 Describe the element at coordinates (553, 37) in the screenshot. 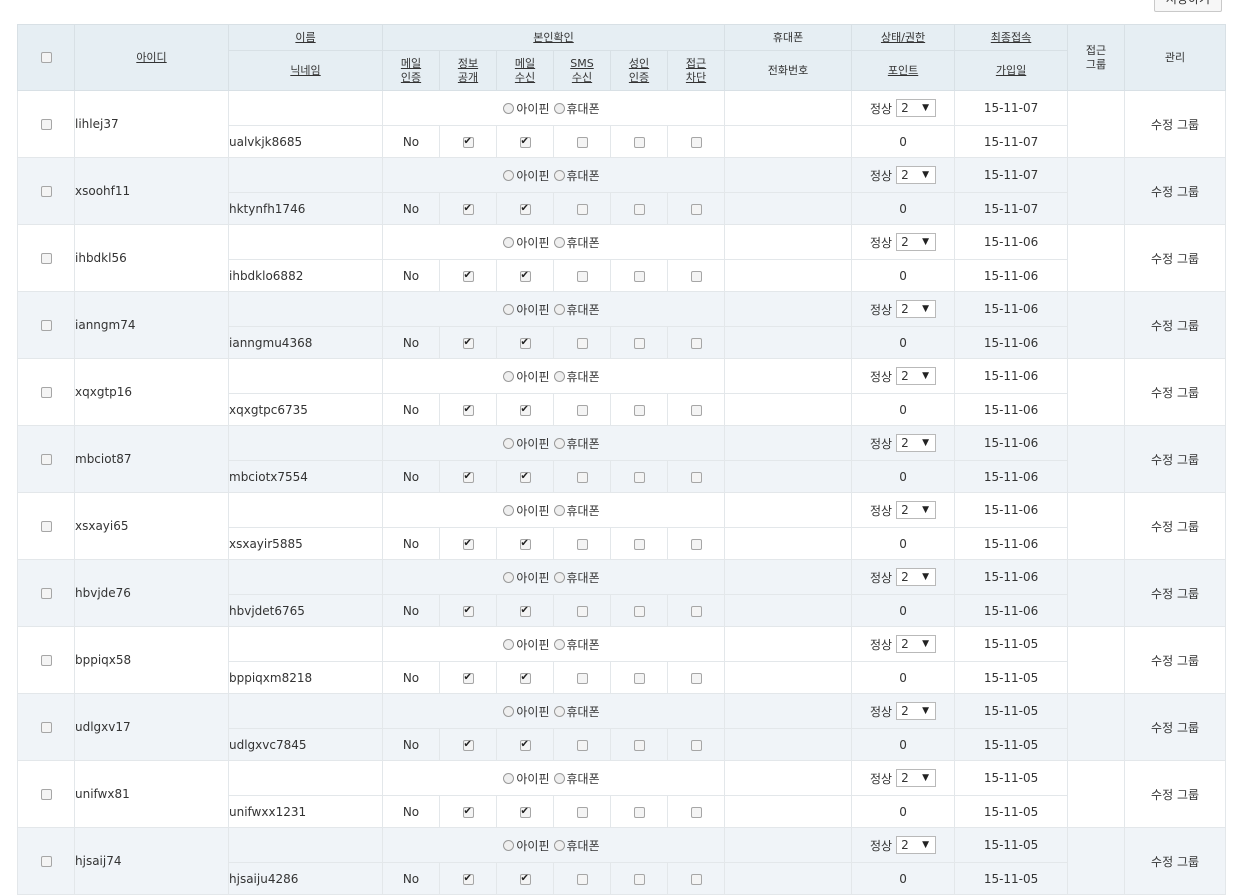

I see `col-header-verification: 본인확인` at that location.